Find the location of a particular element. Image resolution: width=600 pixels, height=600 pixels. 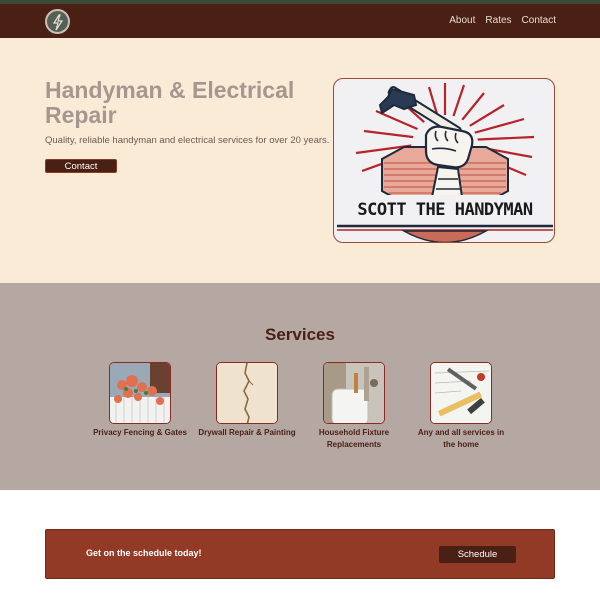

lightning-bolt-icon is located at coordinates (58, 22).